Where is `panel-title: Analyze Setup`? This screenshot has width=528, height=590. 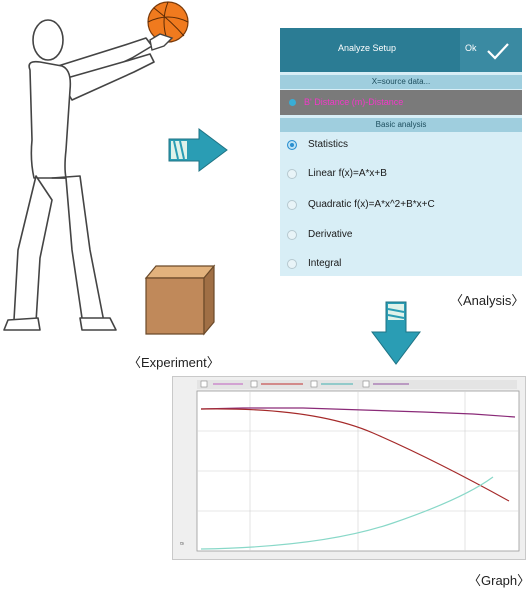
panel-title: Analyze Setup is located at coordinates (367, 48).